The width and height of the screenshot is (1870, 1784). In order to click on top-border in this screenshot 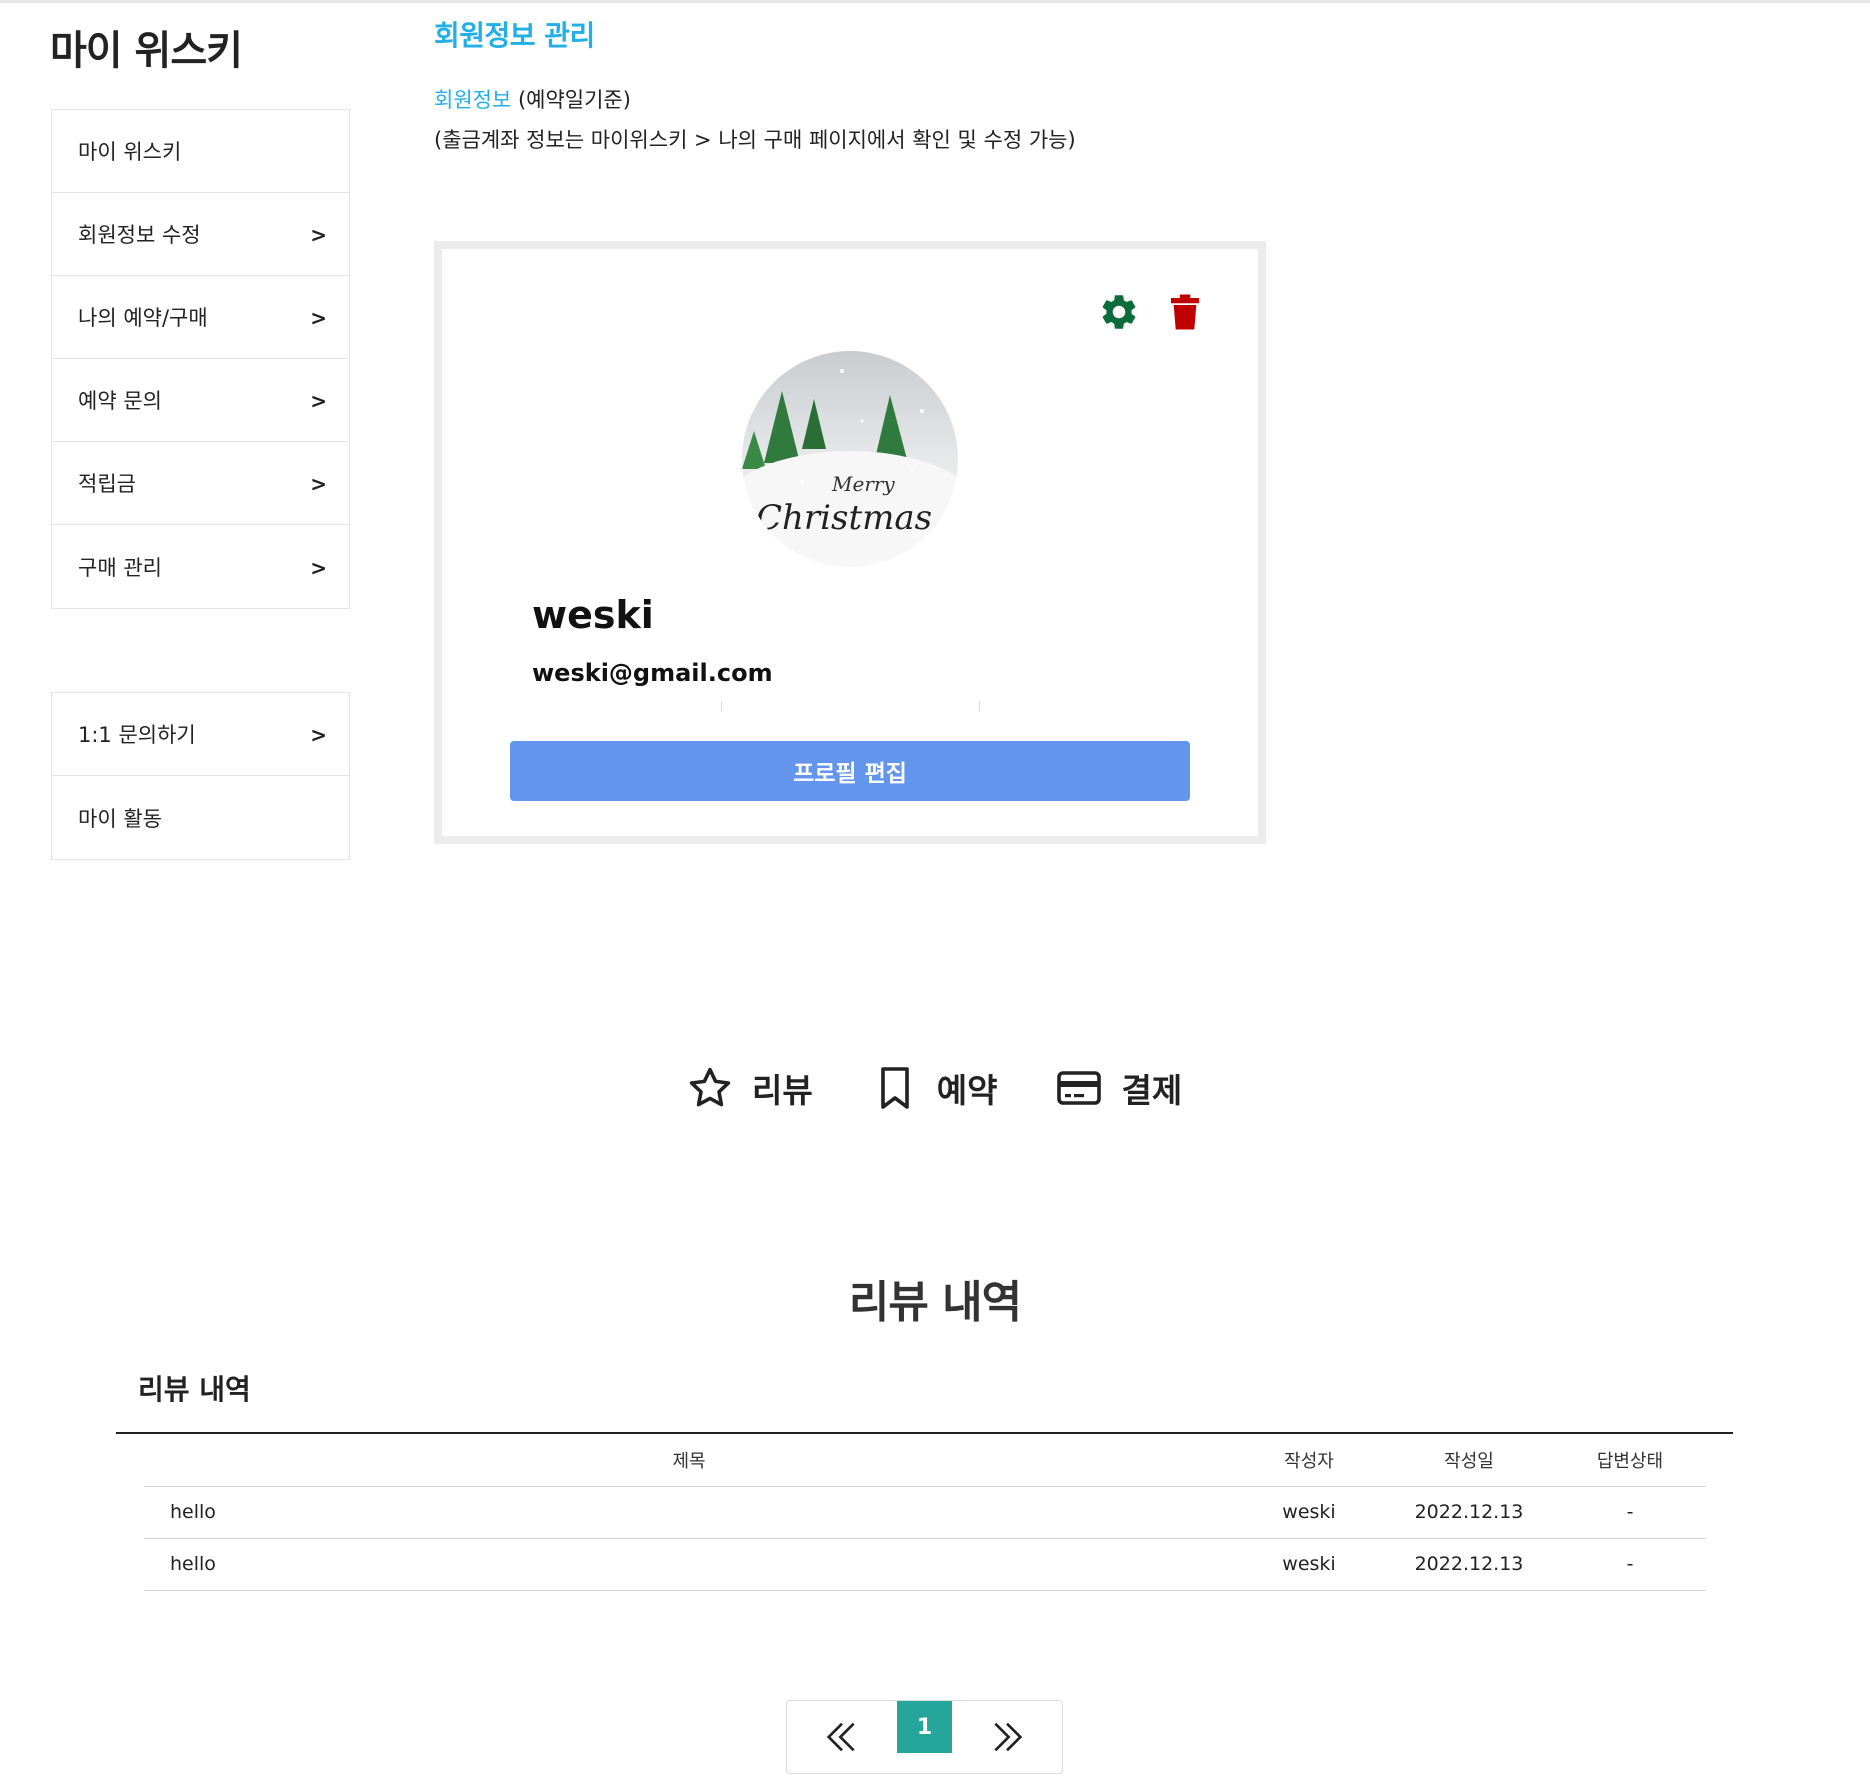, I will do `click(935, 1)`.